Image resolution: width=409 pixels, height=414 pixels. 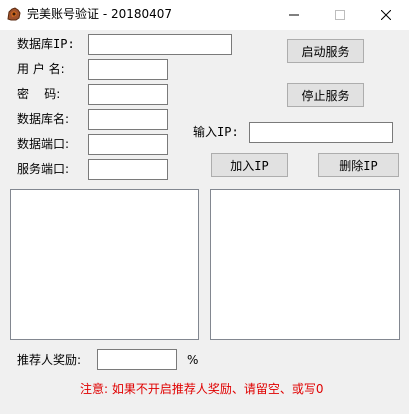 I want to click on db-port-label: 数据端口:, so click(x=43, y=144).